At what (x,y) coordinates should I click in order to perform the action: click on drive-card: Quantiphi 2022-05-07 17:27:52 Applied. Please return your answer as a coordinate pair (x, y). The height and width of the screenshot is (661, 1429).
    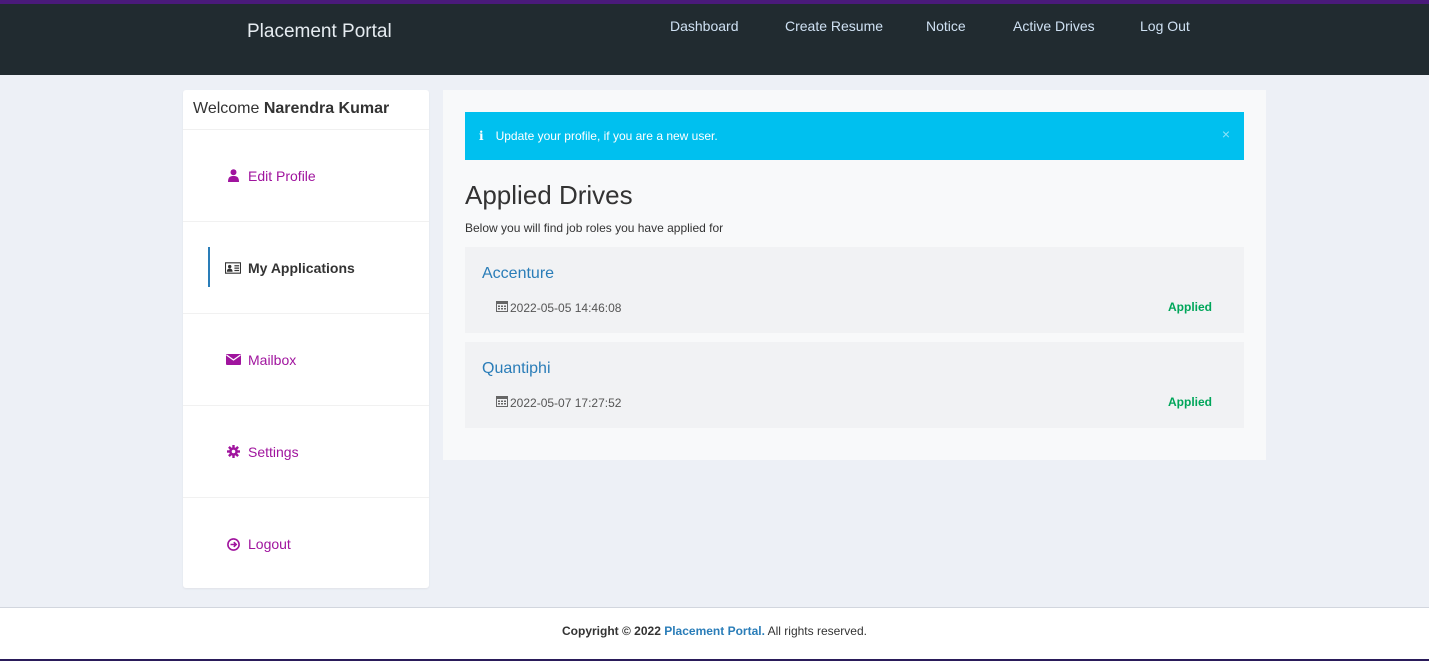
    Looking at the image, I should click on (854, 385).